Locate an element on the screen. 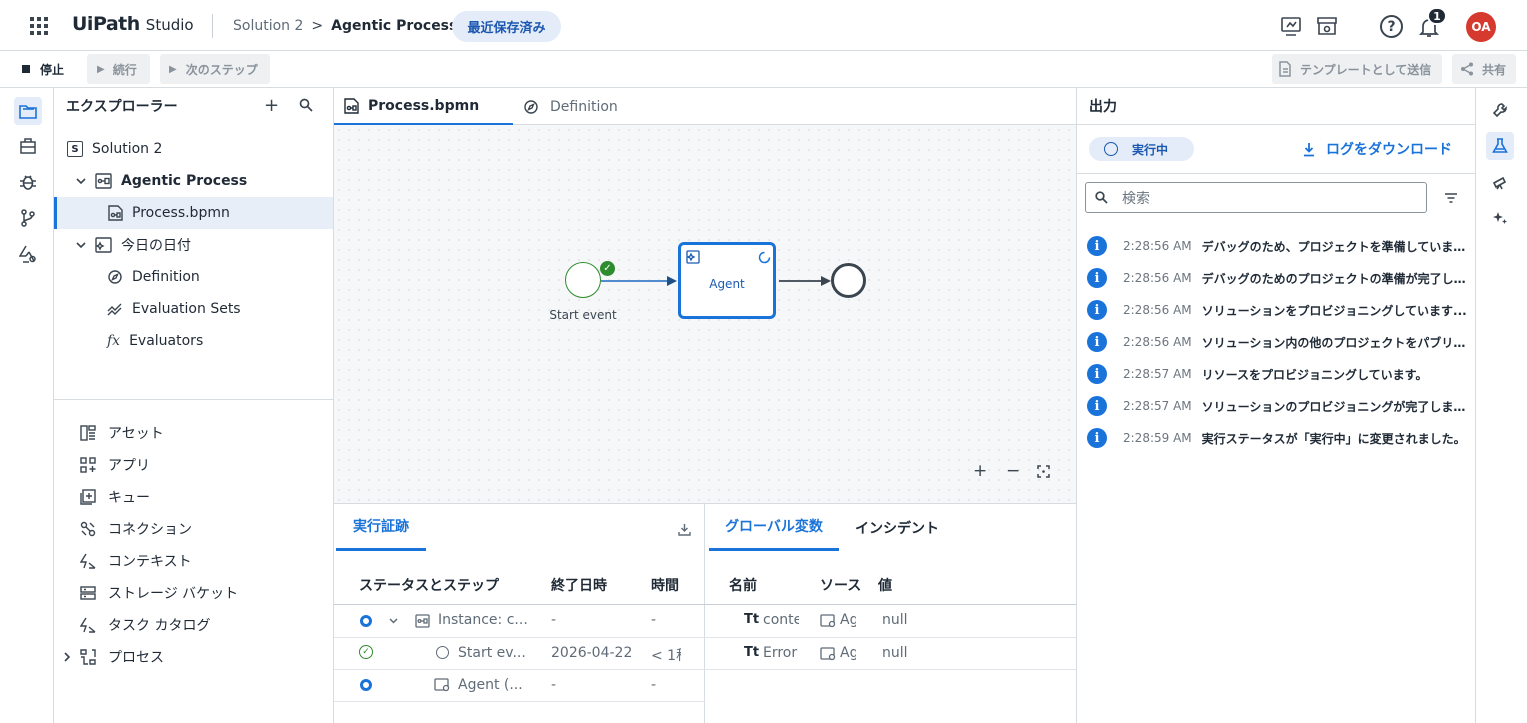 The image size is (1527, 723). resource-connections: コネクション is located at coordinates (136, 529).